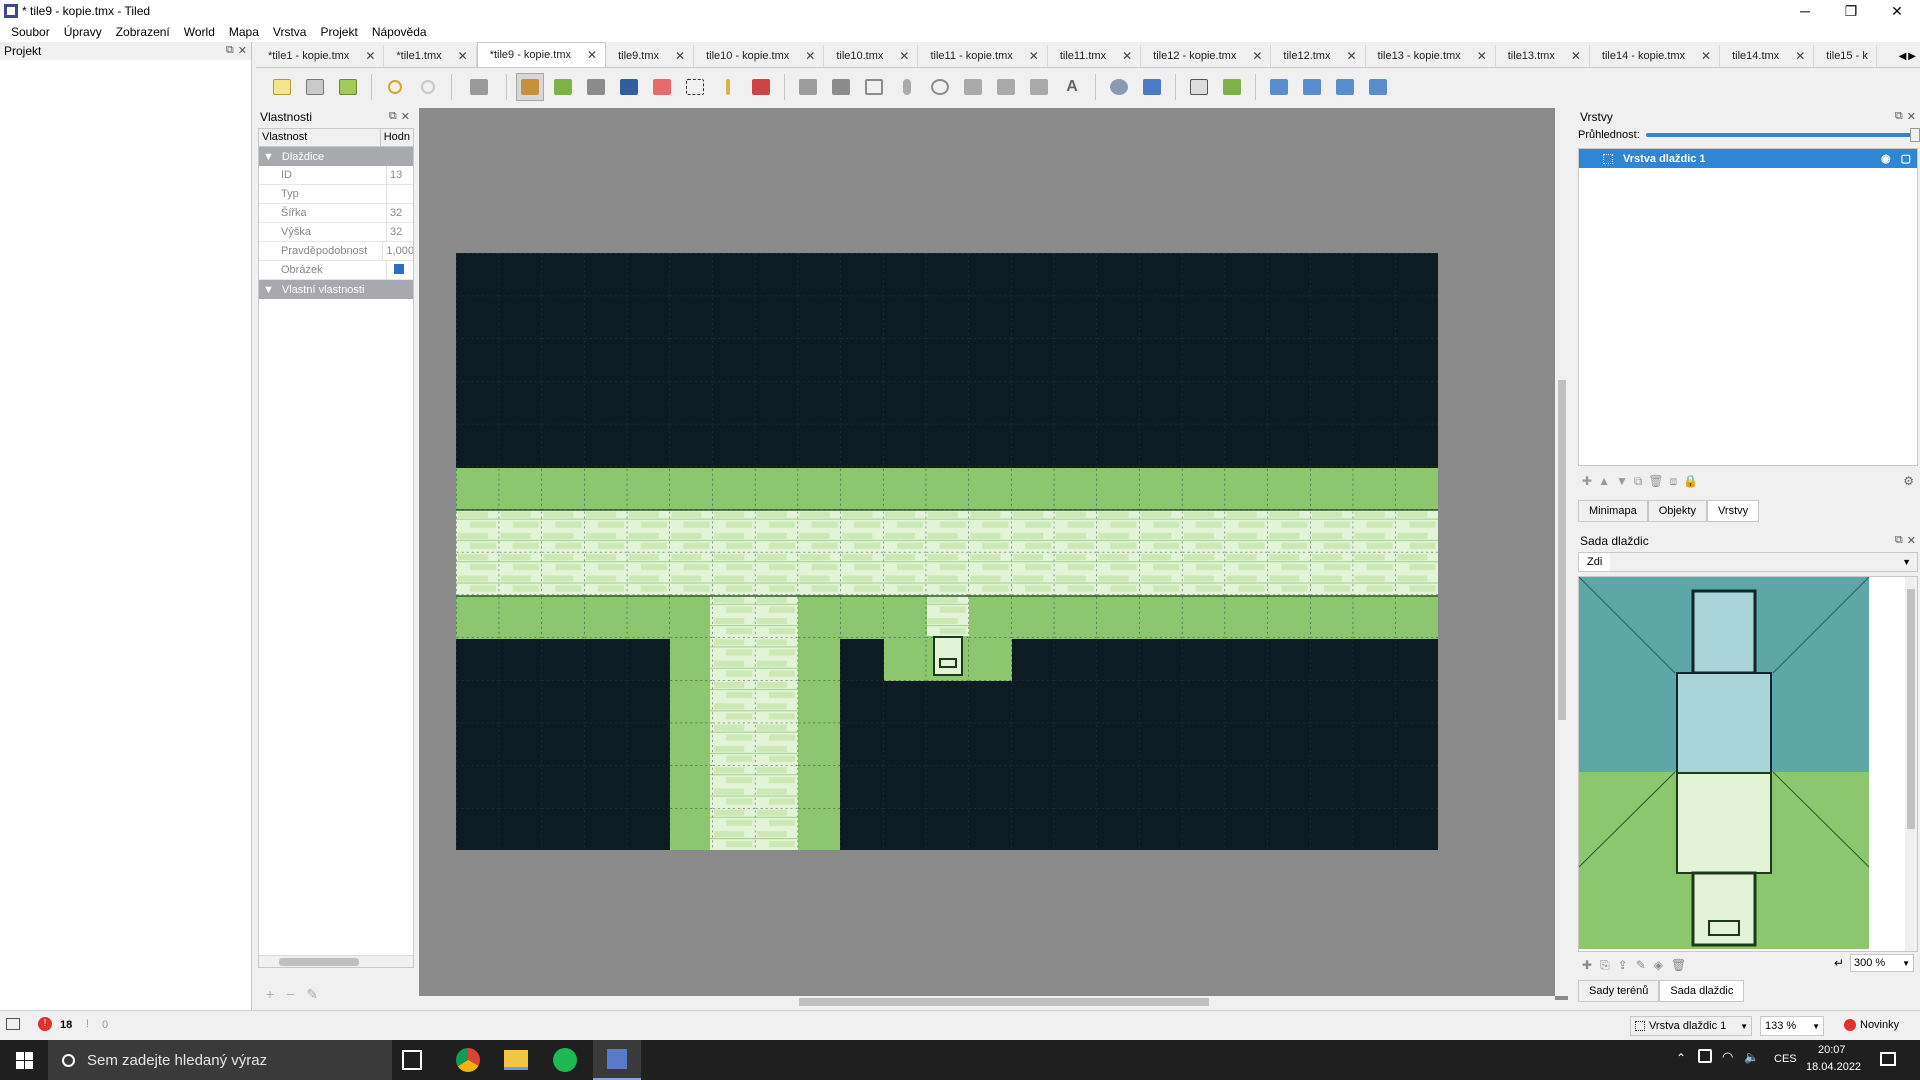 The width and height of the screenshot is (1920, 1080). What do you see at coordinates (1619, 991) in the screenshot?
I see `tab-terrain-sets: Sady terénů` at bounding box center [1619, 991].